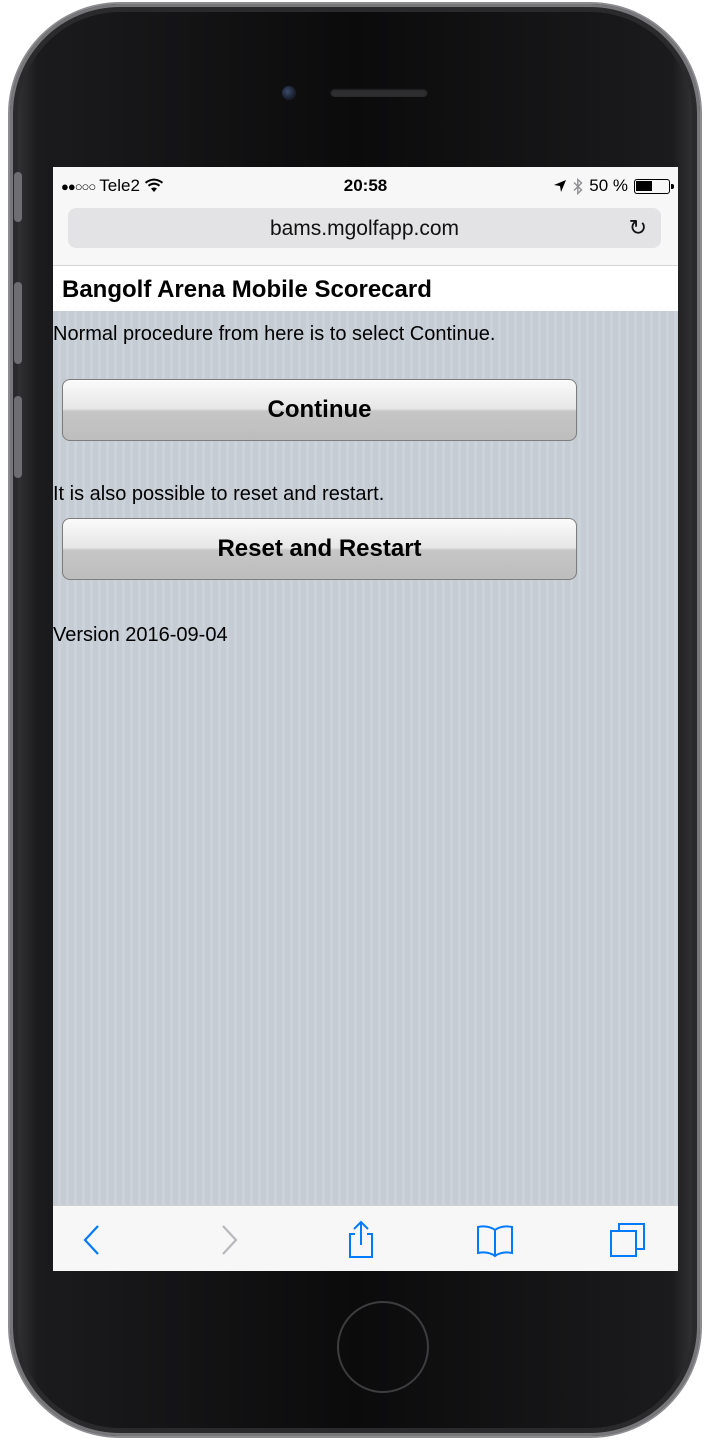 This screenshot has height=1440, width=707. What do you see at coordinates (578, 186) in the screenshot?
I see `bluetooth-icon` at bounding box center [578, 186].